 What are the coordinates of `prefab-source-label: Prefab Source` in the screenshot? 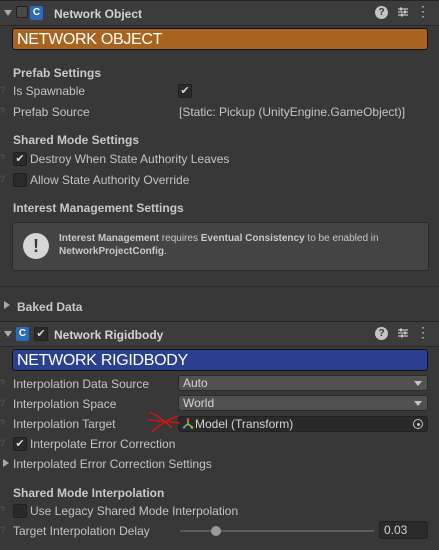 It's located at (51, 112).